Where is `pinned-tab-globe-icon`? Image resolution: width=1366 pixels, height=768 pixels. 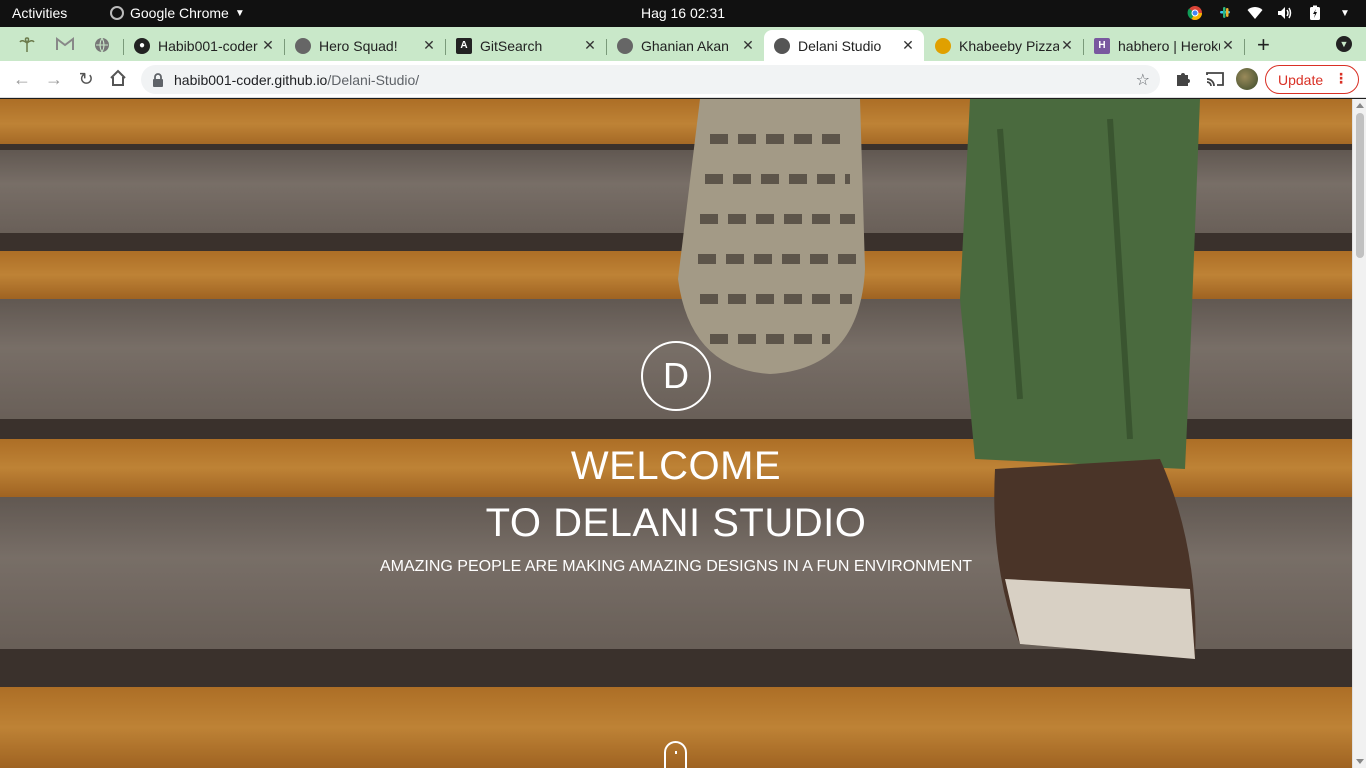 pinned-tab-globe-icon is located at coordinates (102, 45).